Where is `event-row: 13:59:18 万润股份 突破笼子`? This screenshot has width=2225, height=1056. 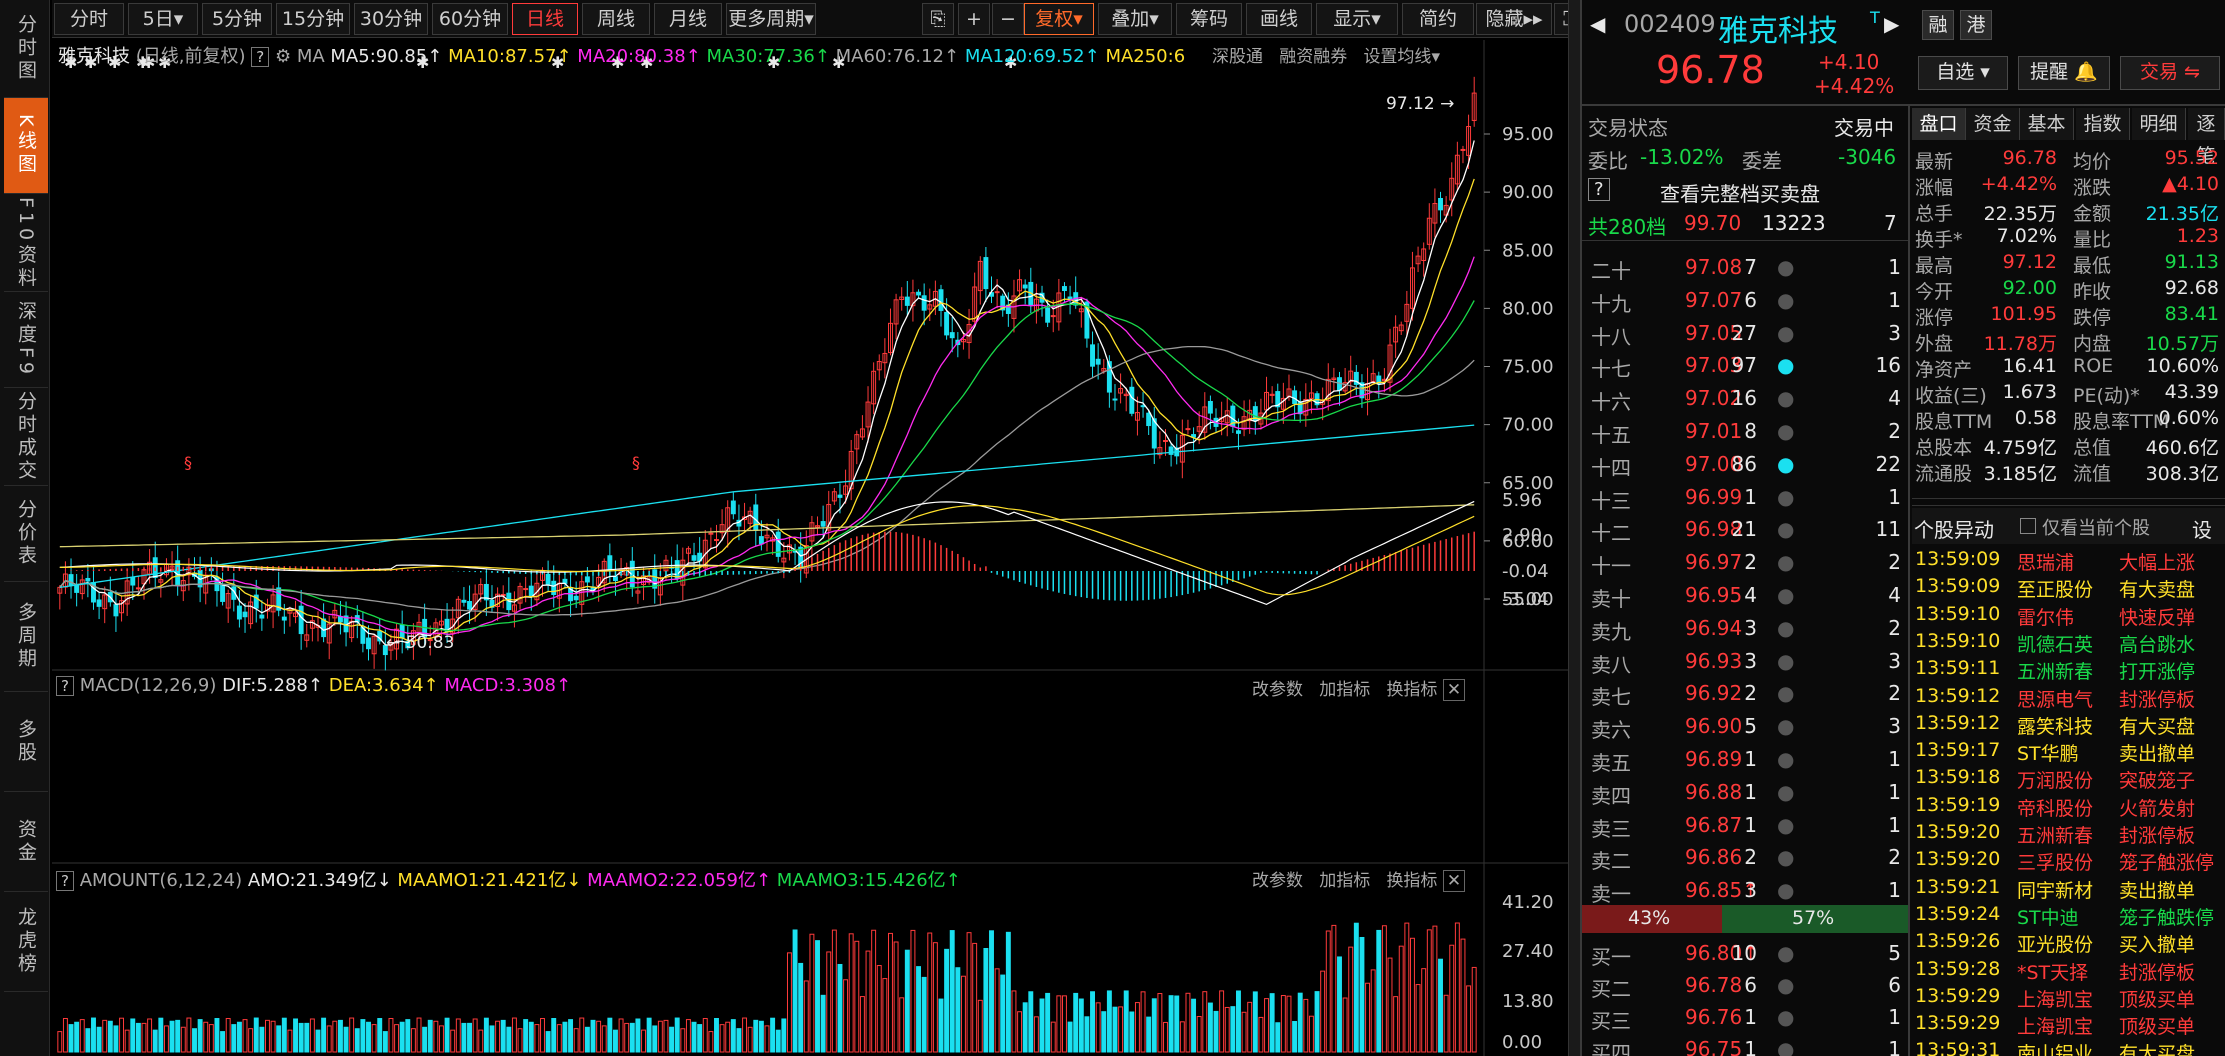
event-row: 13:59:18 万润股份 突破笼子 is located at coordinates (2068, 779).